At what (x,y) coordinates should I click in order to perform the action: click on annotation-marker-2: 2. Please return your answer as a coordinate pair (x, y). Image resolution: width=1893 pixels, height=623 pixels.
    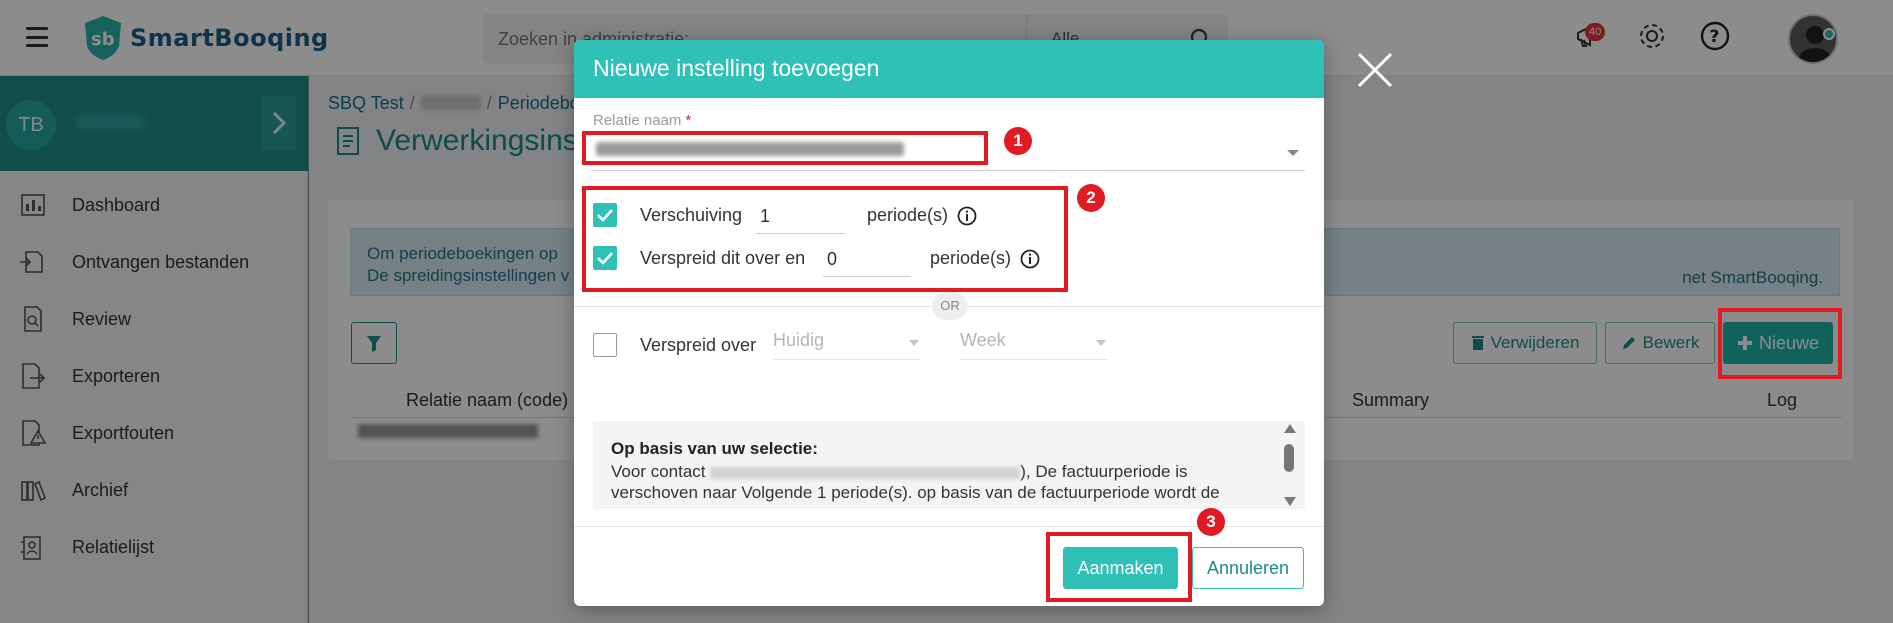
    Looking at the image, I should click on (1091, 198).